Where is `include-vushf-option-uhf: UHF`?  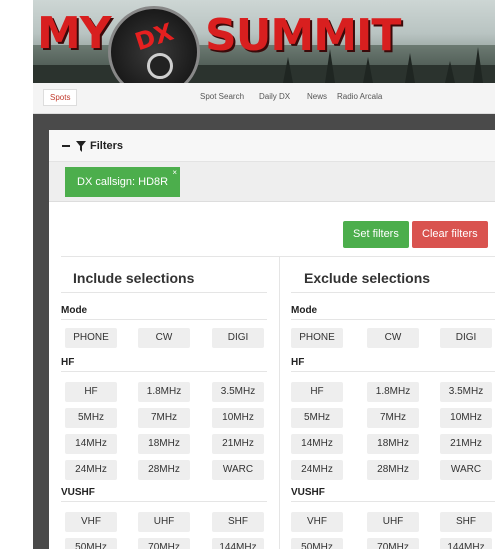
include-vushf-option-uhf: UHF is located at coordinates (164, 522).